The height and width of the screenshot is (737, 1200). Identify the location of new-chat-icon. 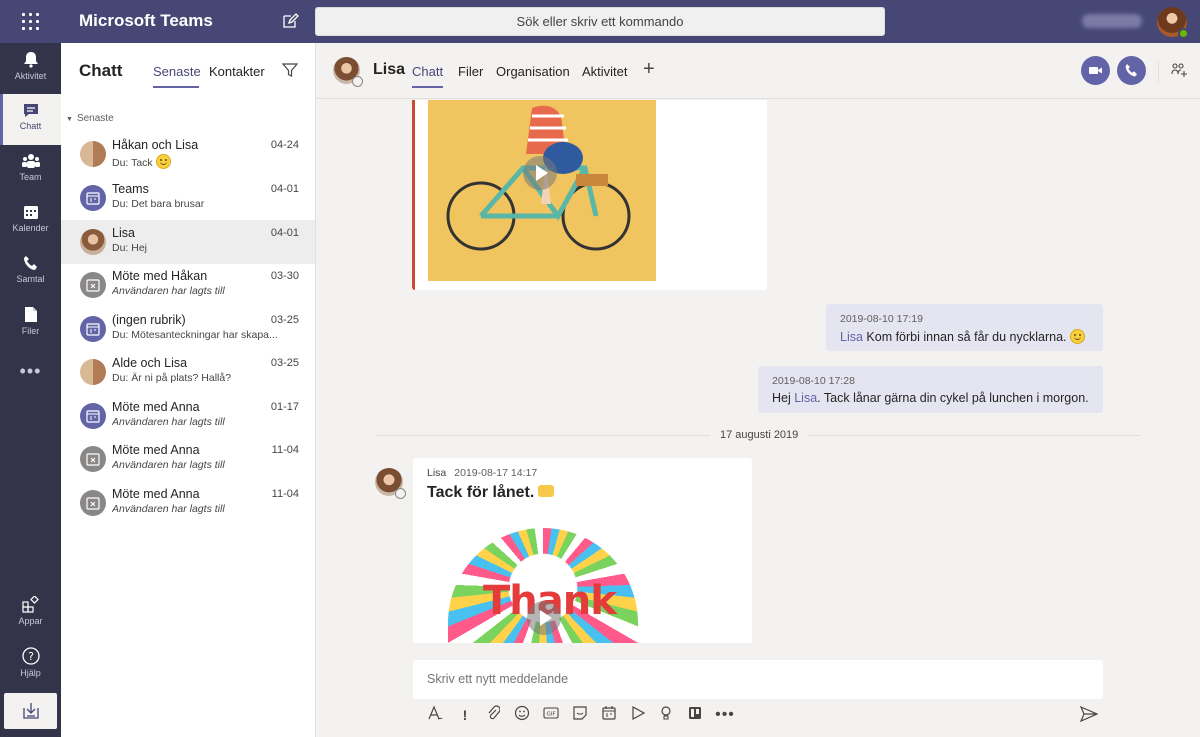
(290, 21).